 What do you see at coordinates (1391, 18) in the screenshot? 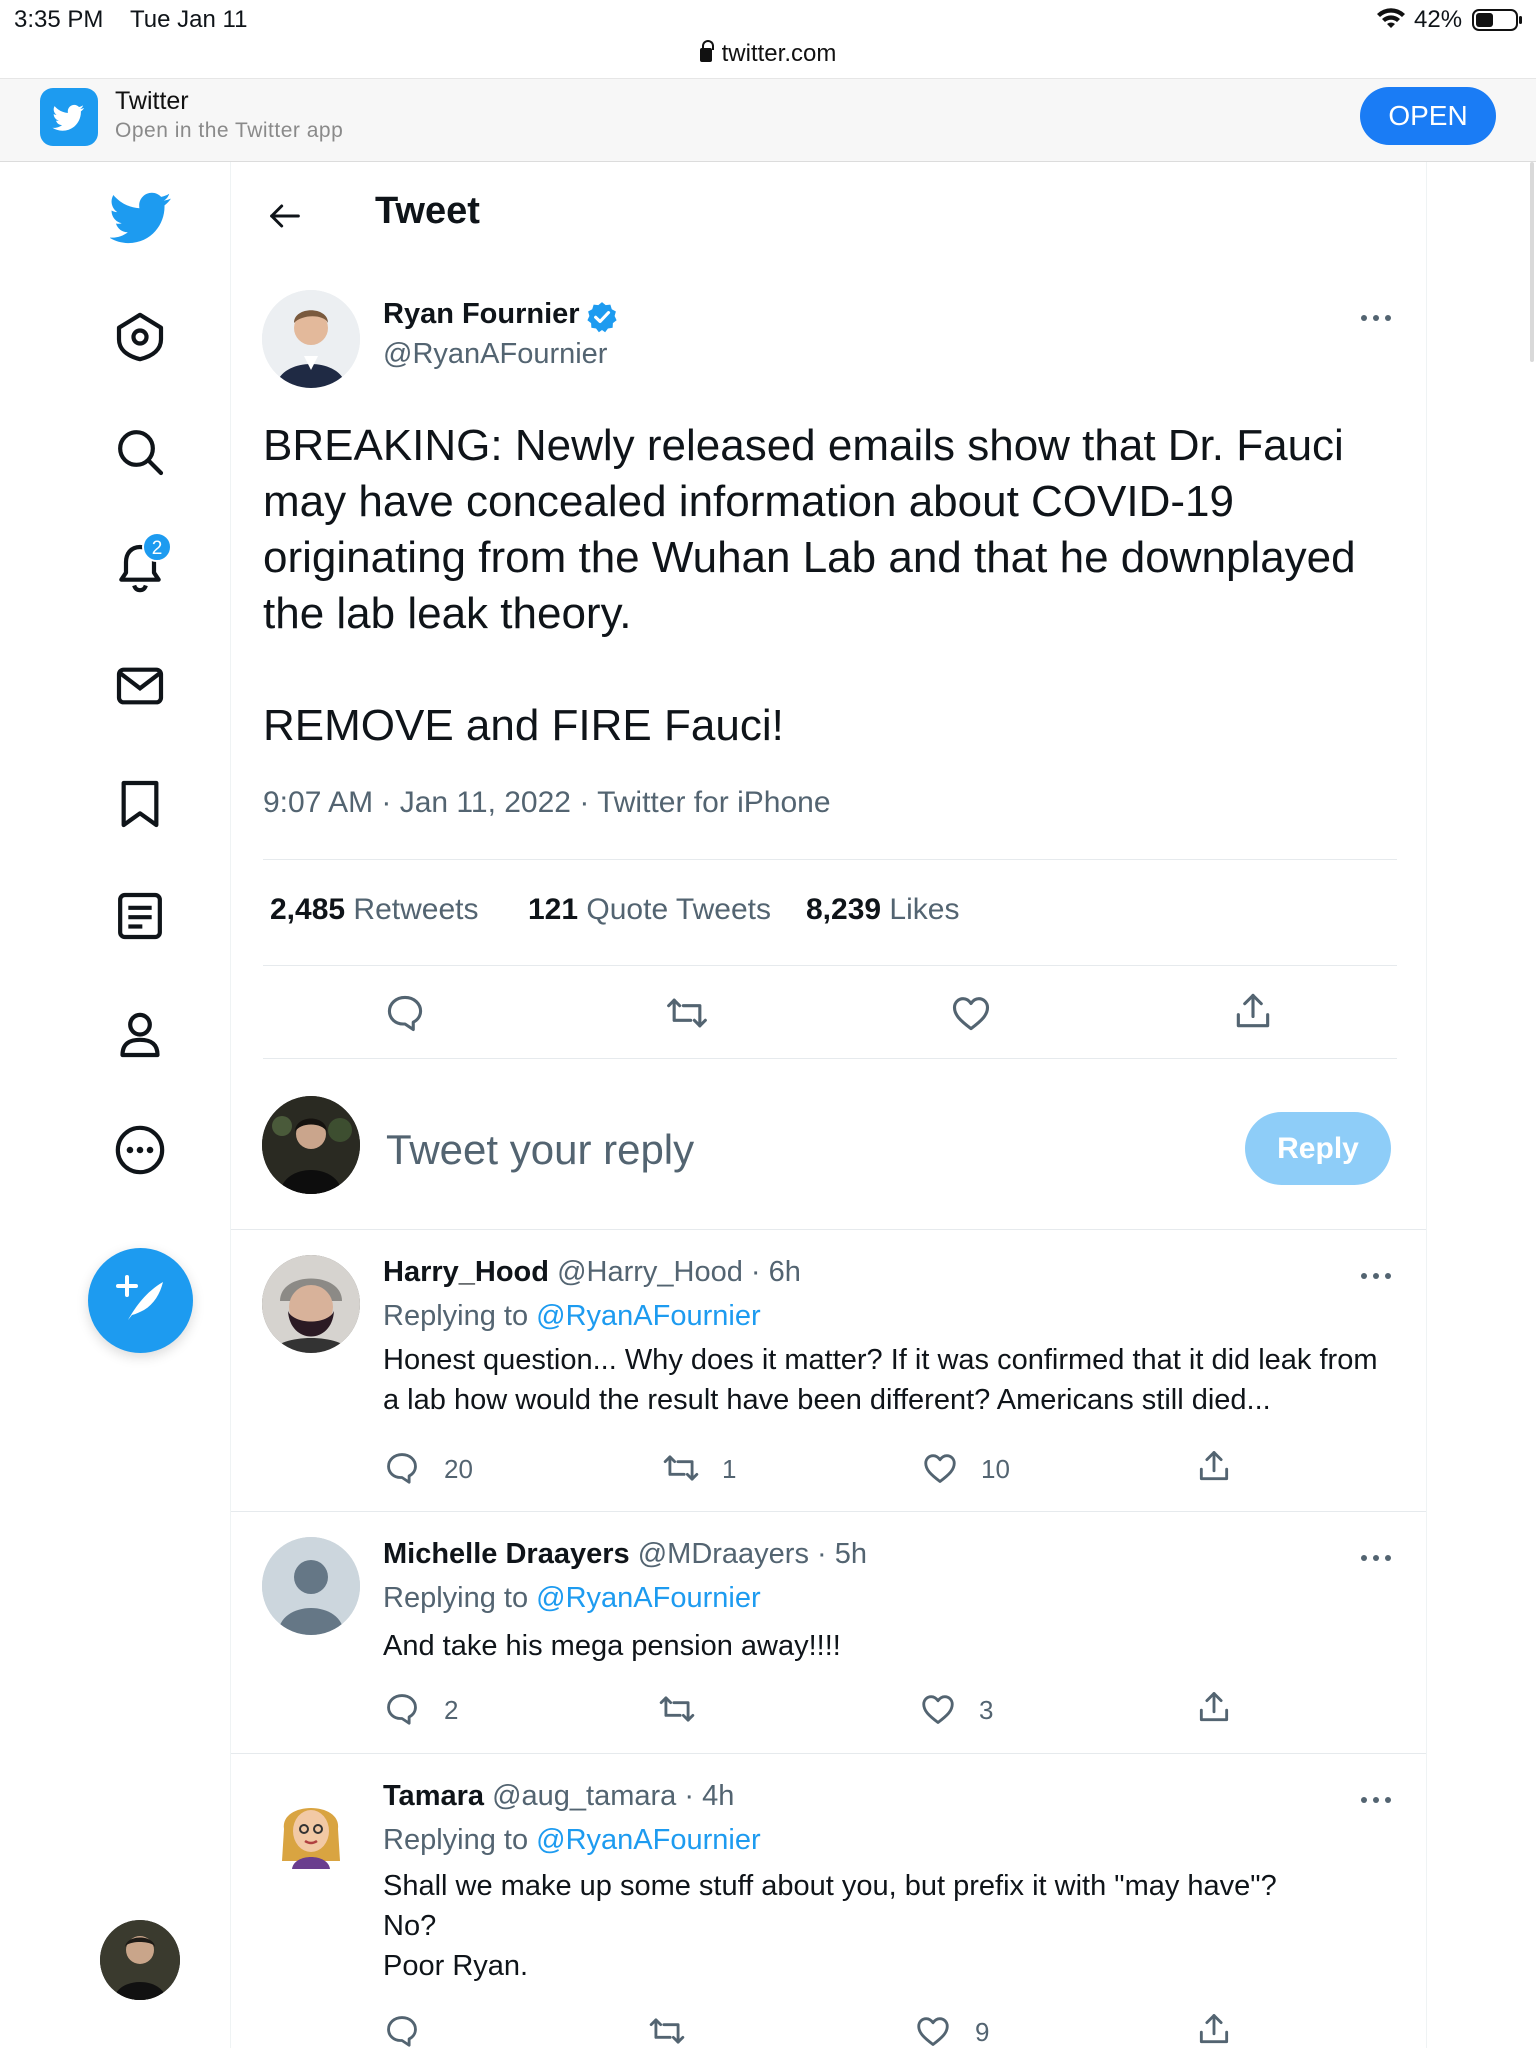
I see `wifi-icon` at bounding box center [1391, 18].